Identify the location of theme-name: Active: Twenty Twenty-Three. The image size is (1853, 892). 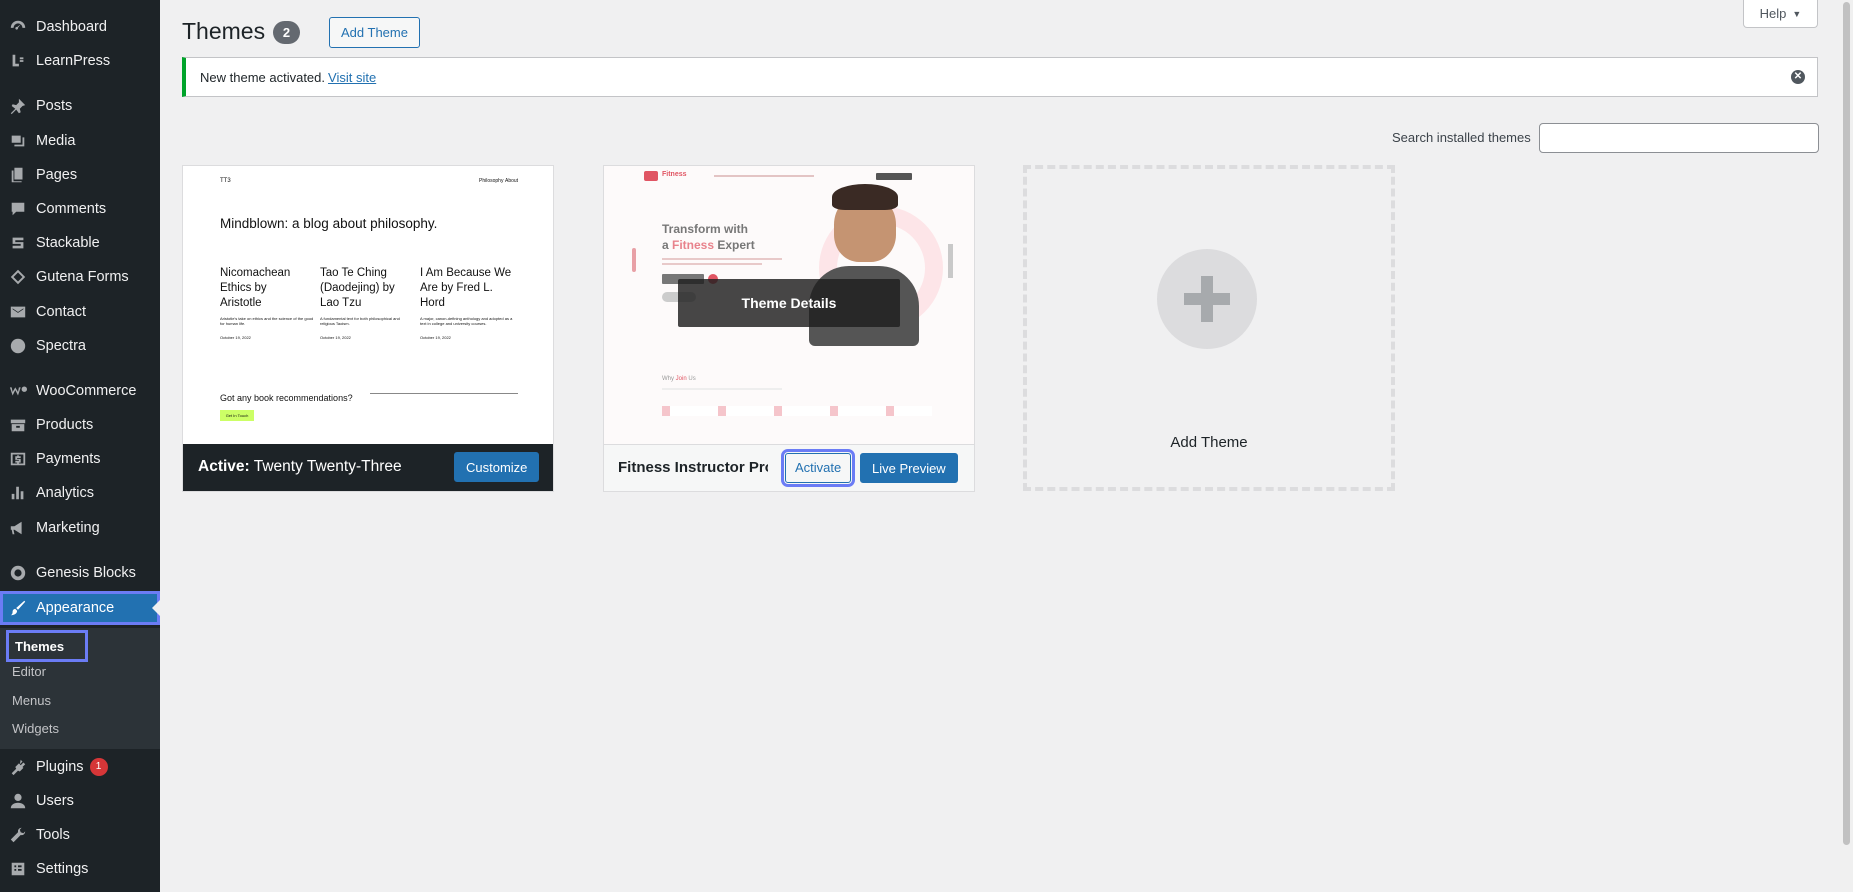
(300, 467).